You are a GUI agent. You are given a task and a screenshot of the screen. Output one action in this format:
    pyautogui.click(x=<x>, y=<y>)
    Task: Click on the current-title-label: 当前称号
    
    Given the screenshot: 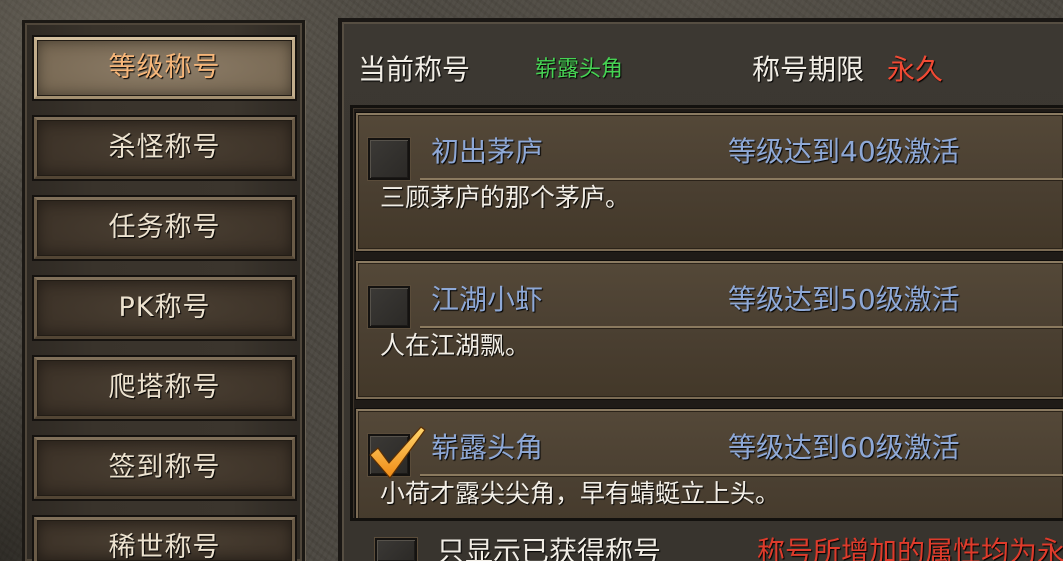 What is the action you would take?
    pyautogui.click(x=414, y=69)
    